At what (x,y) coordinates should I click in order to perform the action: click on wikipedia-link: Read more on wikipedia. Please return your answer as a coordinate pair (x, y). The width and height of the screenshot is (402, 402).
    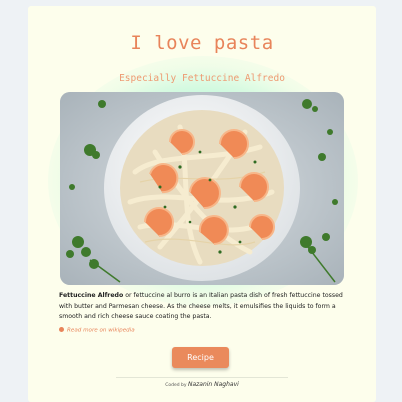
    Looking at the image, I should click on (97, 330).